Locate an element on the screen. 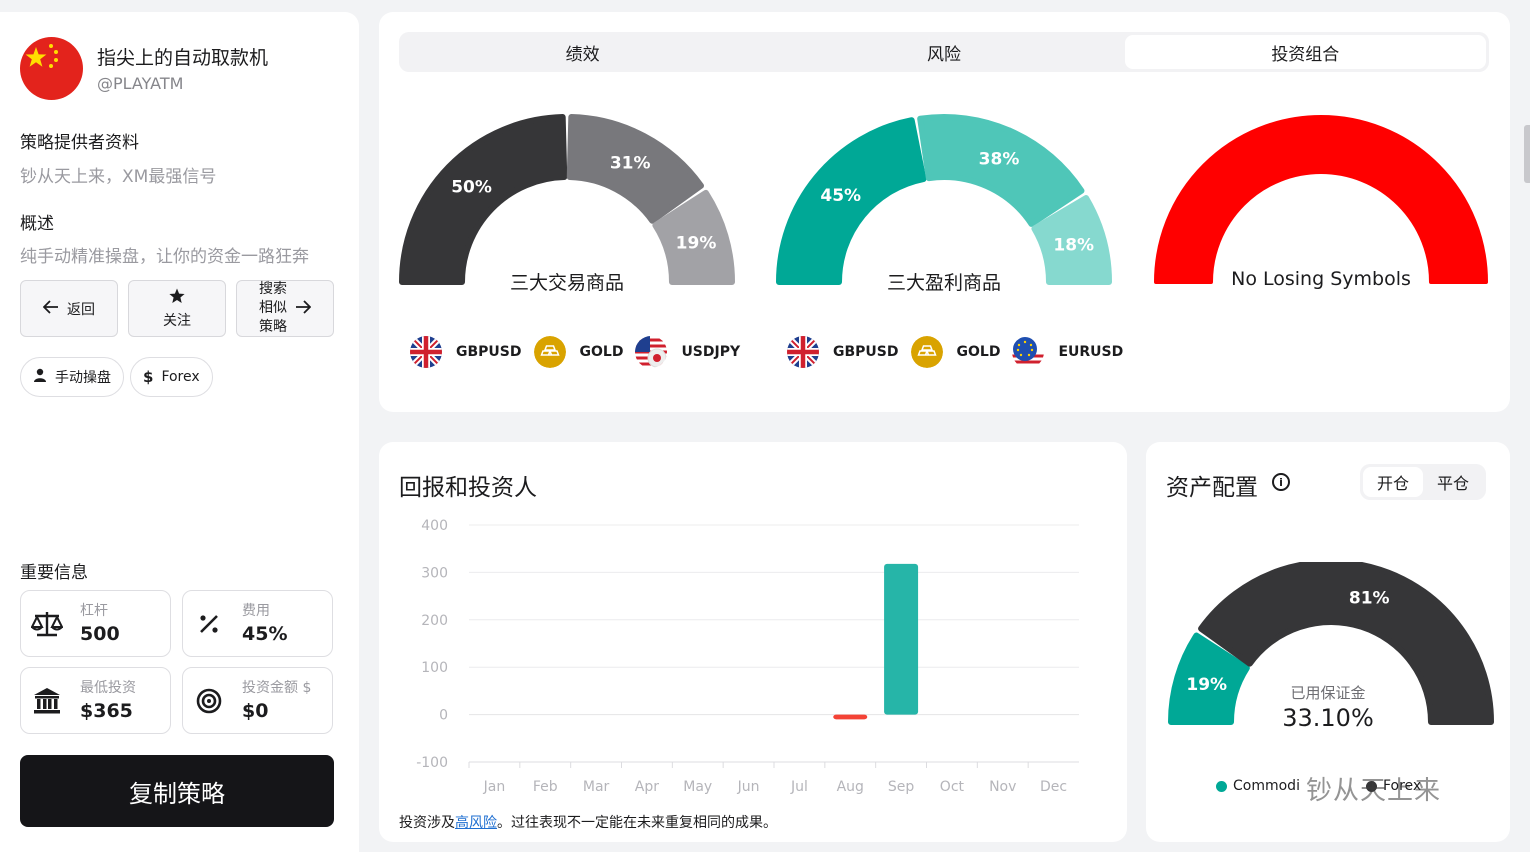  top-profitable-title: 三大盈利商品 is located at coordinates (943, 283).